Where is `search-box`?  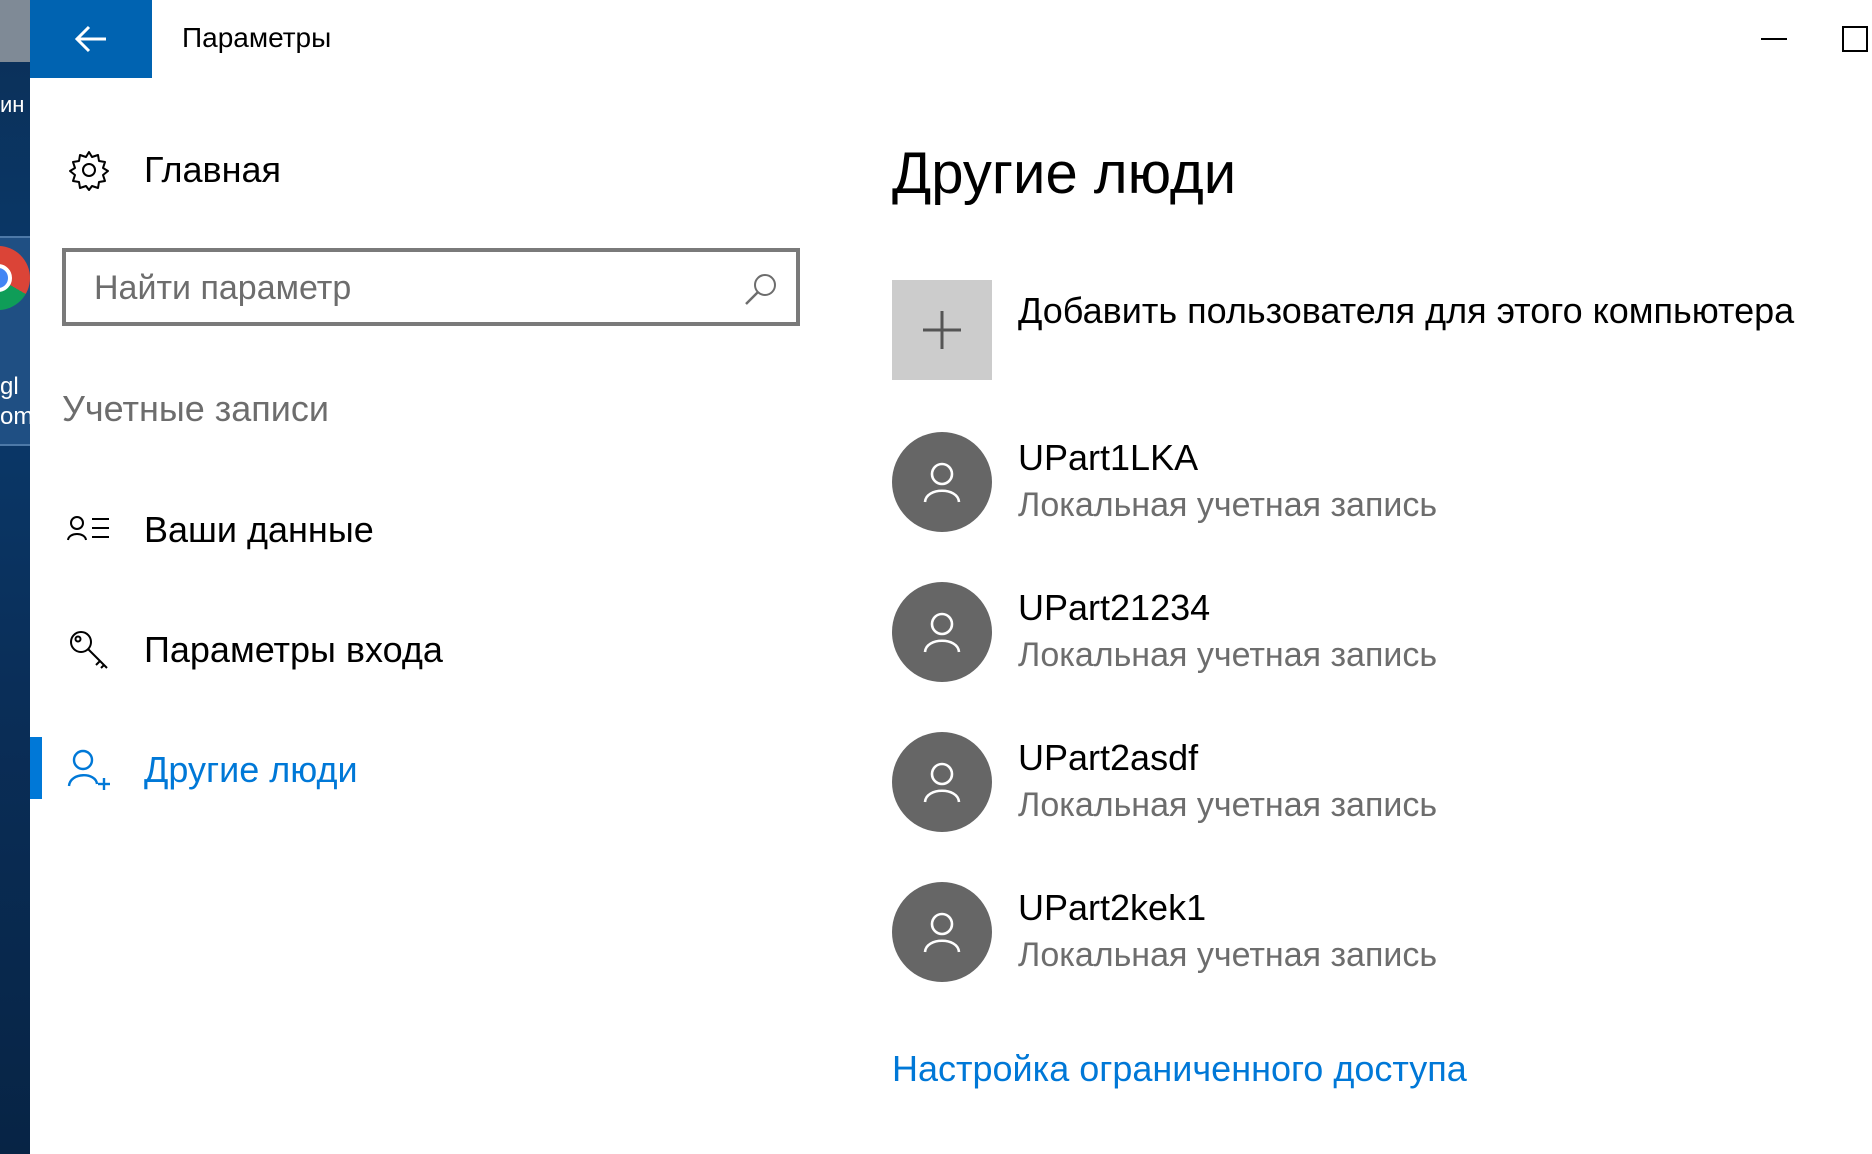 search-box is located at coordinates (431, 287).